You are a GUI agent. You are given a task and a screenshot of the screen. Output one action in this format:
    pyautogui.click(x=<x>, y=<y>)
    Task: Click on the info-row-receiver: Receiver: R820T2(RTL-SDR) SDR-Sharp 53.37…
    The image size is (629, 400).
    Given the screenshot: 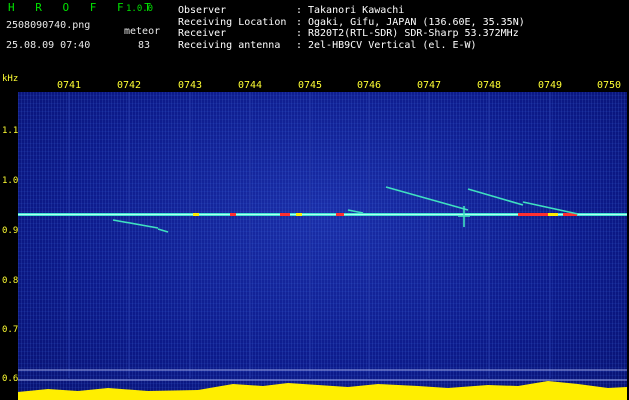 What is the action you would take?
    pyautogui.click(x=348, y=33)
    